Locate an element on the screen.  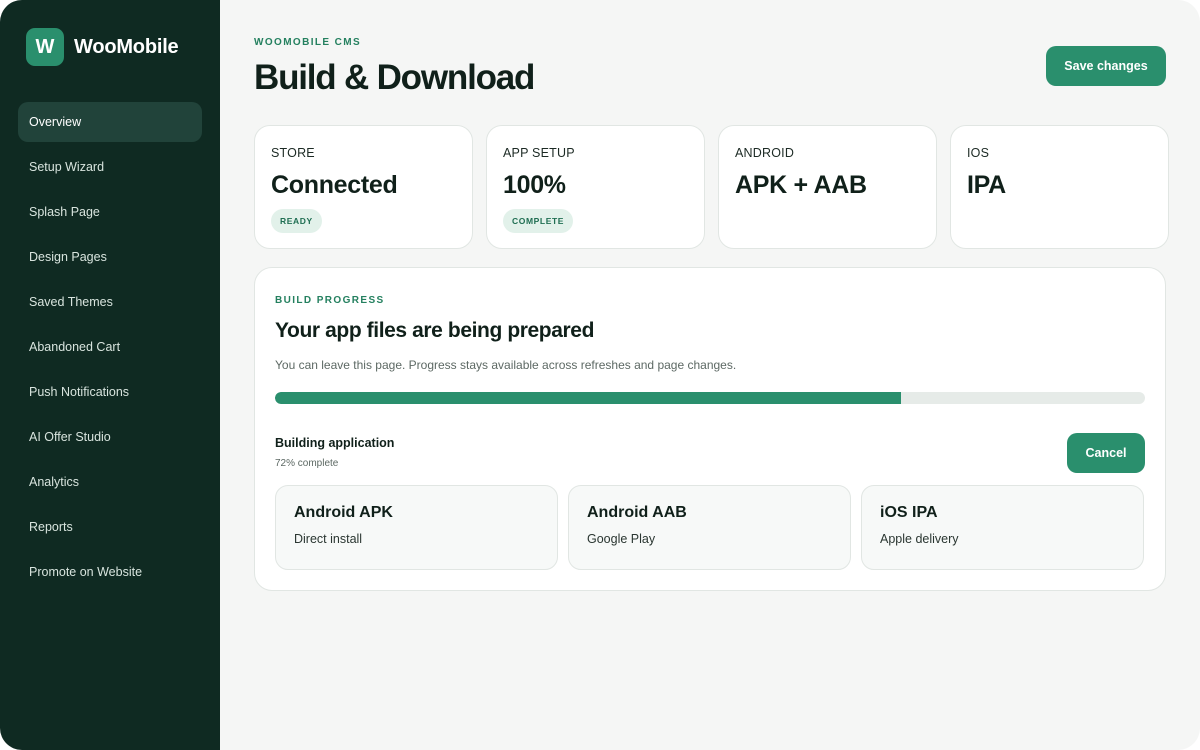
stat-label: APP SETUP is located at coordinates (539, 153).